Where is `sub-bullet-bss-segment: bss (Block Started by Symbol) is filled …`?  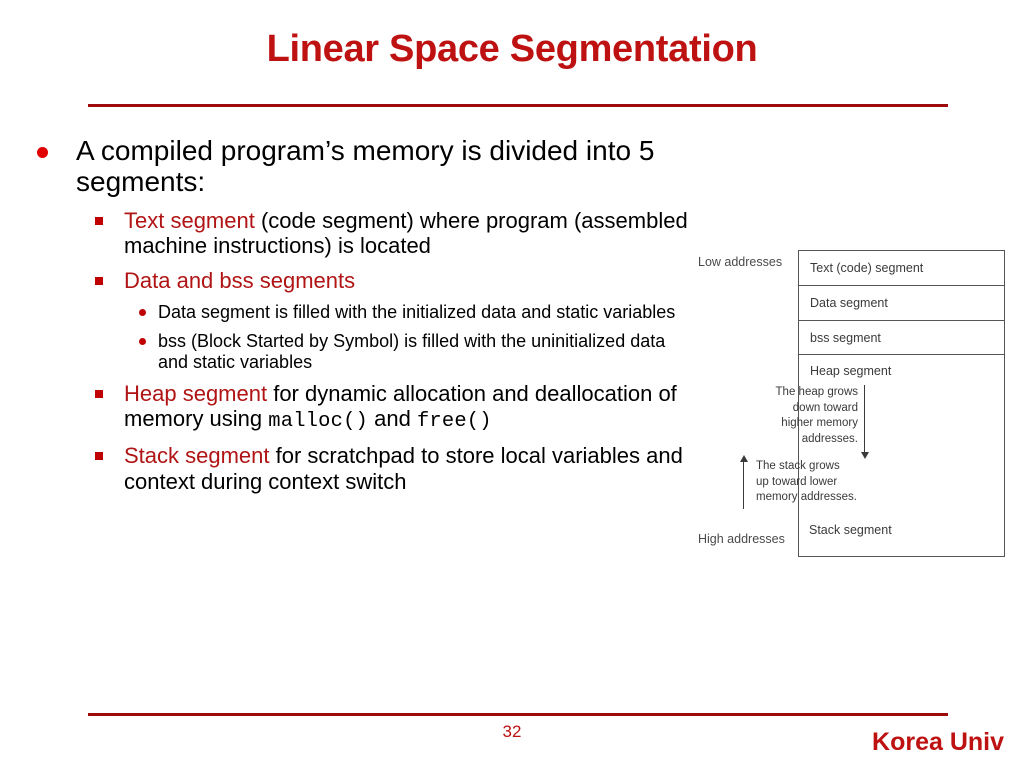
sub-bullet-bss-segment: bss (Block Started by Symbol) is filled … is located at coordinates (417, 352).